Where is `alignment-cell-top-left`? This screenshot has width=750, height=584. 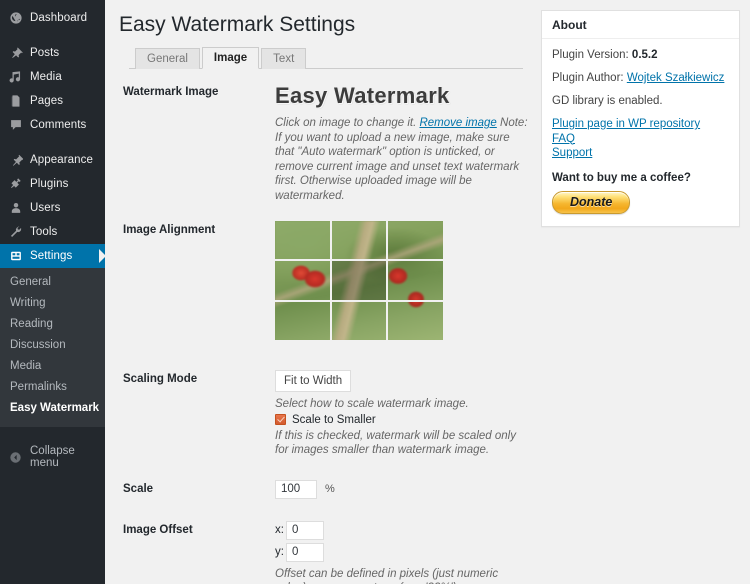
alignment-cell-top-left is located at coordinates (302, 240).